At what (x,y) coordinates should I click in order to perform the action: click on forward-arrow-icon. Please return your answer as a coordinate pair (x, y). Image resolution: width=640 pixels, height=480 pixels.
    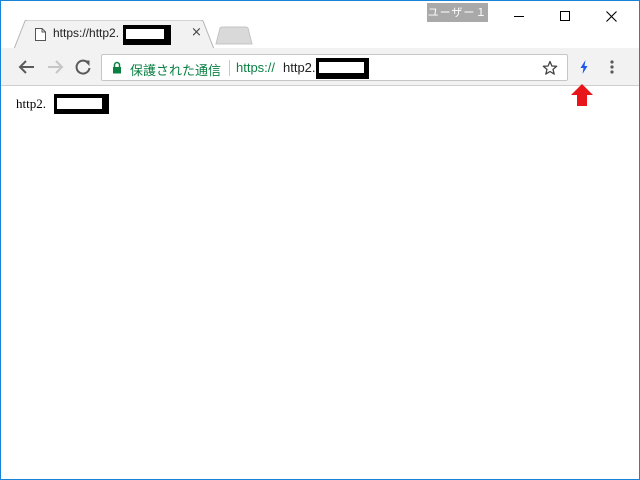
    Looking at the image, I should click on (55, 67).